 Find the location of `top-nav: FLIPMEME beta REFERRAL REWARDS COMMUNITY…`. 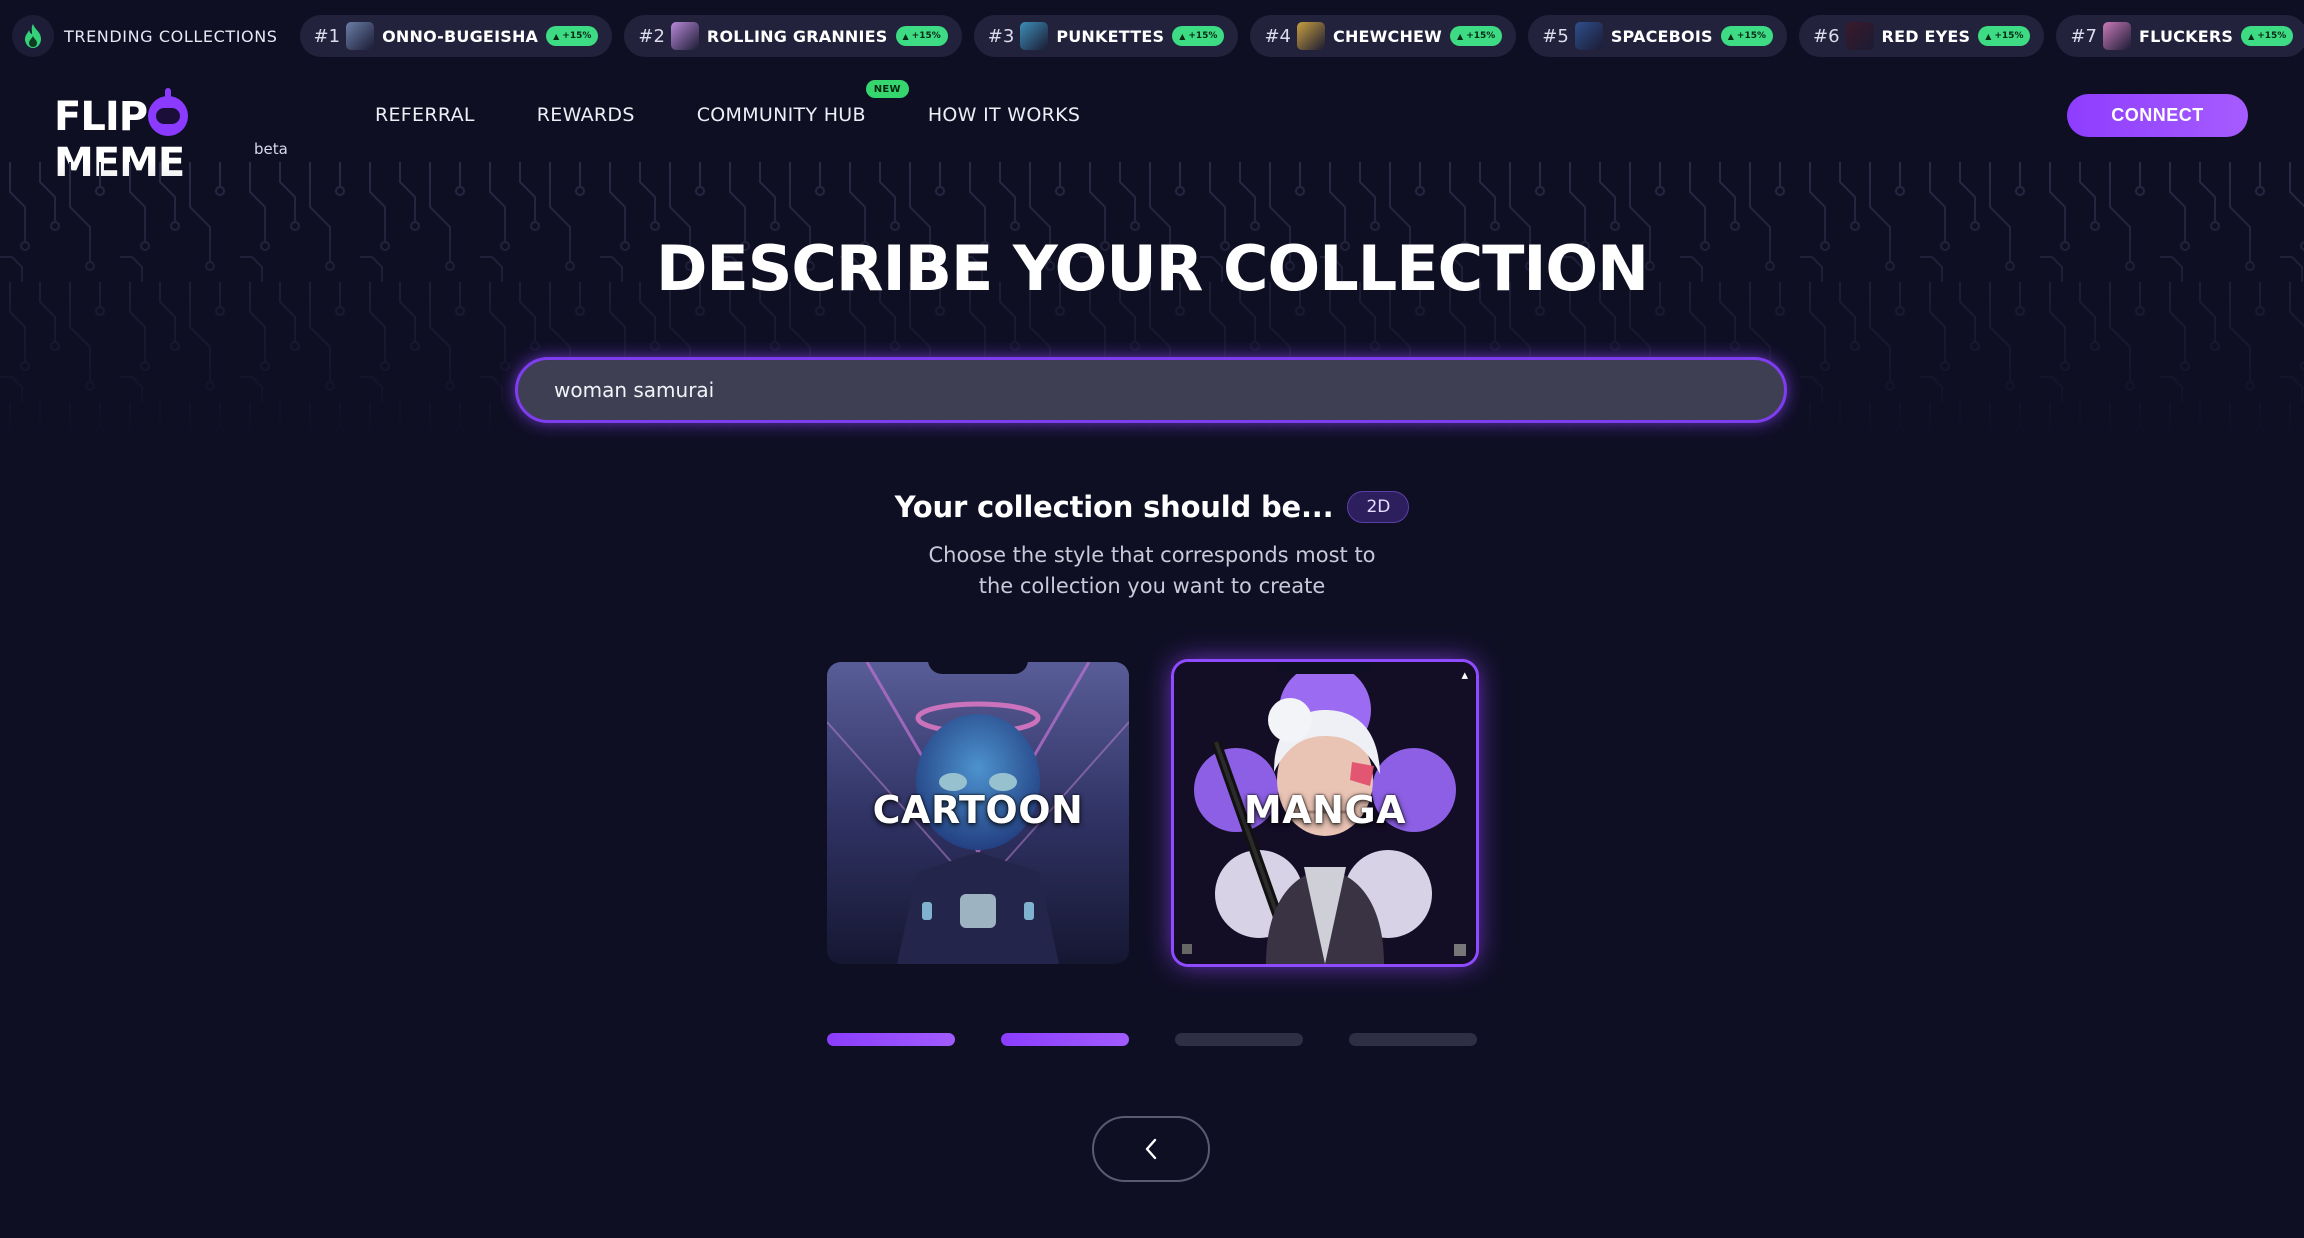

top-nav: FLIPMEME beta REFERRAL REWARDS COMMUNITY… is located at coordinates (1152, 129).